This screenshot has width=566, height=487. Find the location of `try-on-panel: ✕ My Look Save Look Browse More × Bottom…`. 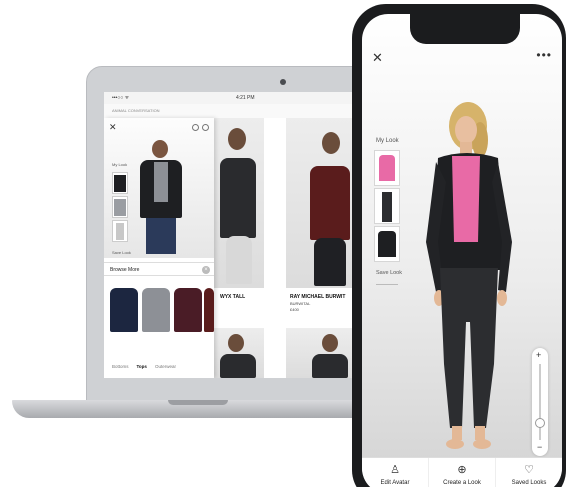

try-on-panel: ✕ My Look Save Look Browse More × Bottom… is located at coordinates (159, 248).